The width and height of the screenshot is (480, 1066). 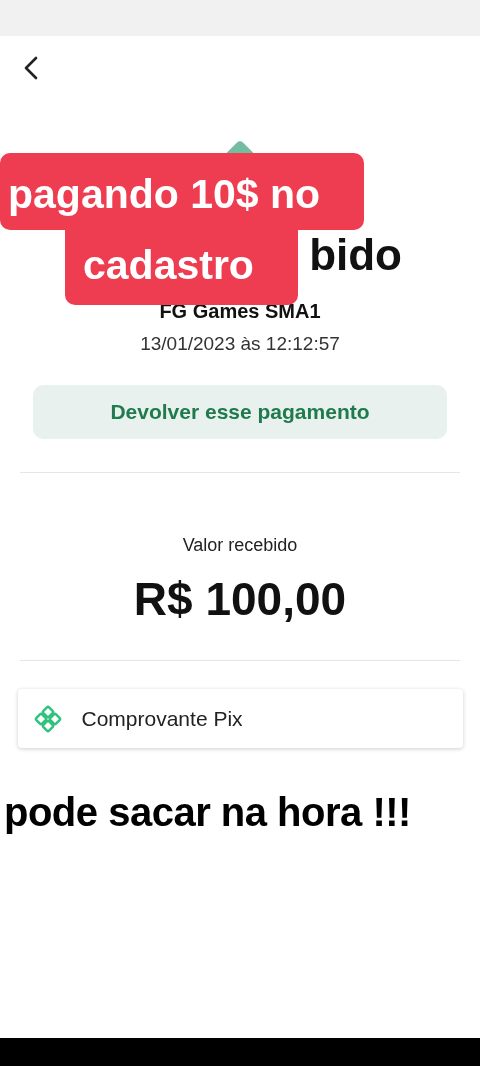 I want to click on receipt-item: Comprovante Pix, so click(x=240, y=718).